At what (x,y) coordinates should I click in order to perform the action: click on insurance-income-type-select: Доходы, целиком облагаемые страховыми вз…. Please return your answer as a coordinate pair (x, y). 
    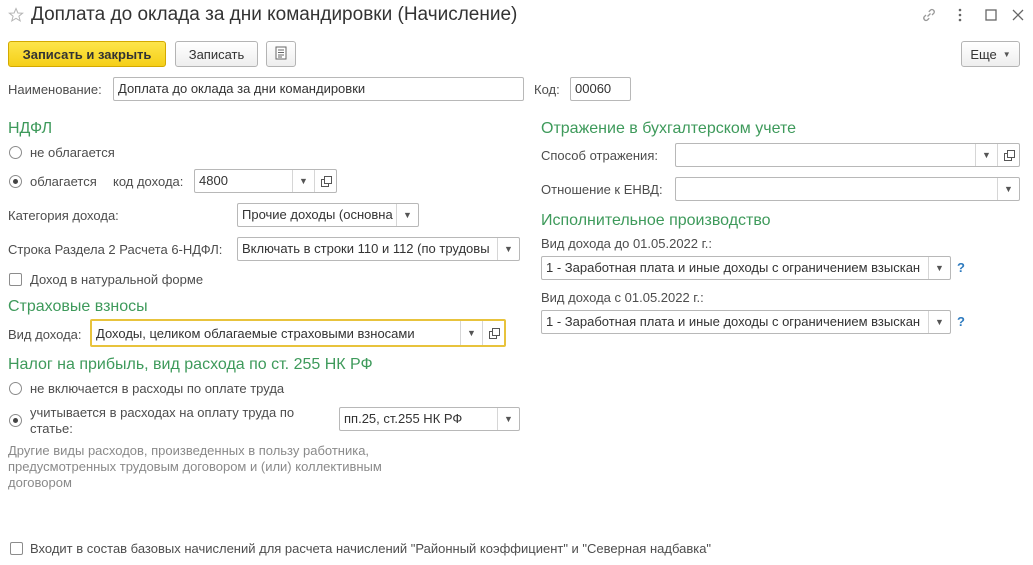
    Looking at the image, I should click on (298, 333).